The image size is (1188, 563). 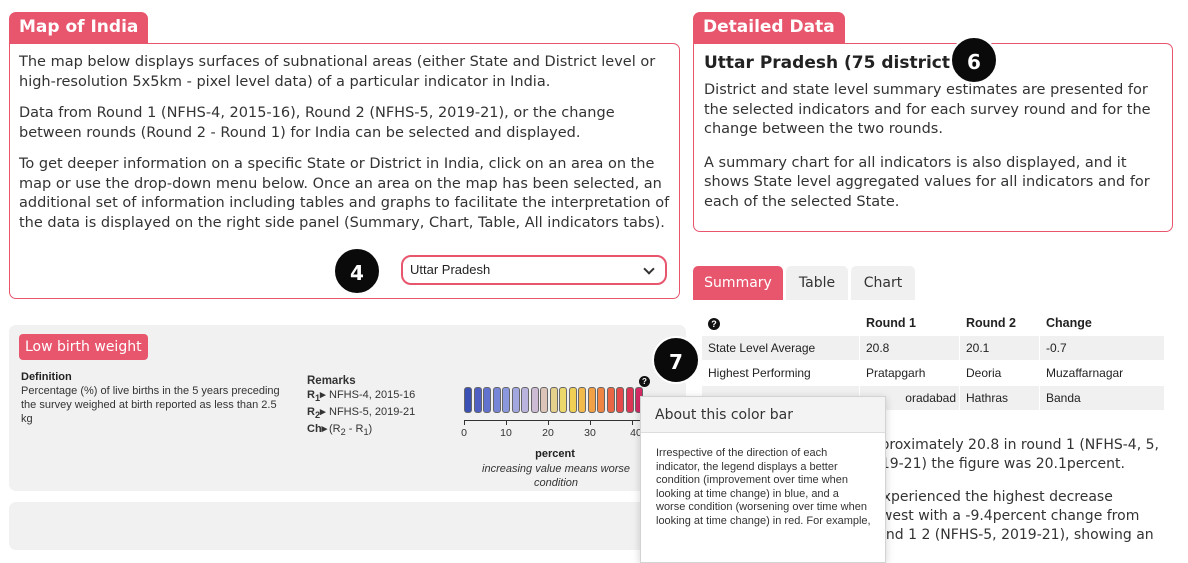 What do you see at coordinates (340, 430) in the screenshot?
I see `remark-ch: Ch▸ (R2 - R1)` at bounding box center [340, 430].